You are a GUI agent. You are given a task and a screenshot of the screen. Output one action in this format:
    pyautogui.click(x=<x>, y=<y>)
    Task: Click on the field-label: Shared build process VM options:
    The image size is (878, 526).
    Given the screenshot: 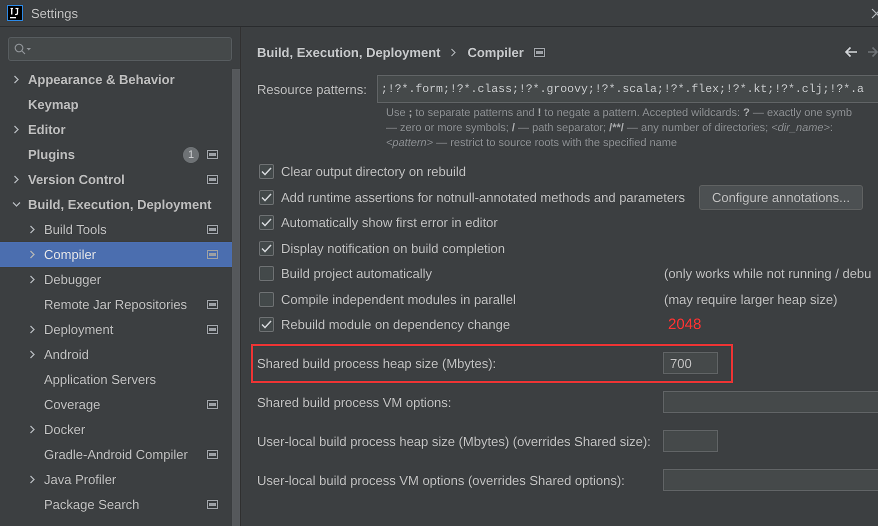 What is the action you would take?
    pyautogui.click(x=354, y=402)
    